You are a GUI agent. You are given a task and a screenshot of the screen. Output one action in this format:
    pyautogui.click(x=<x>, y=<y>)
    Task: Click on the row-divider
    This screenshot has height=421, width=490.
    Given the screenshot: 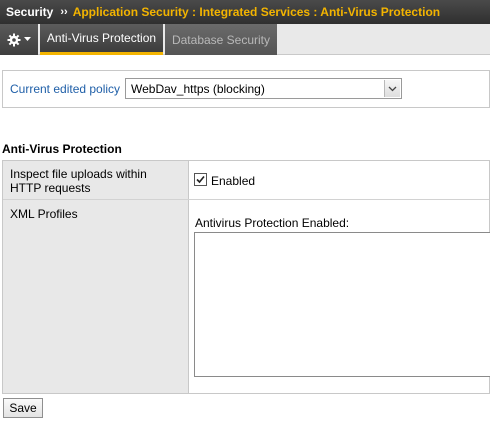 What is the action you would take?
    pyautogui.click(x=246, y=199)
    